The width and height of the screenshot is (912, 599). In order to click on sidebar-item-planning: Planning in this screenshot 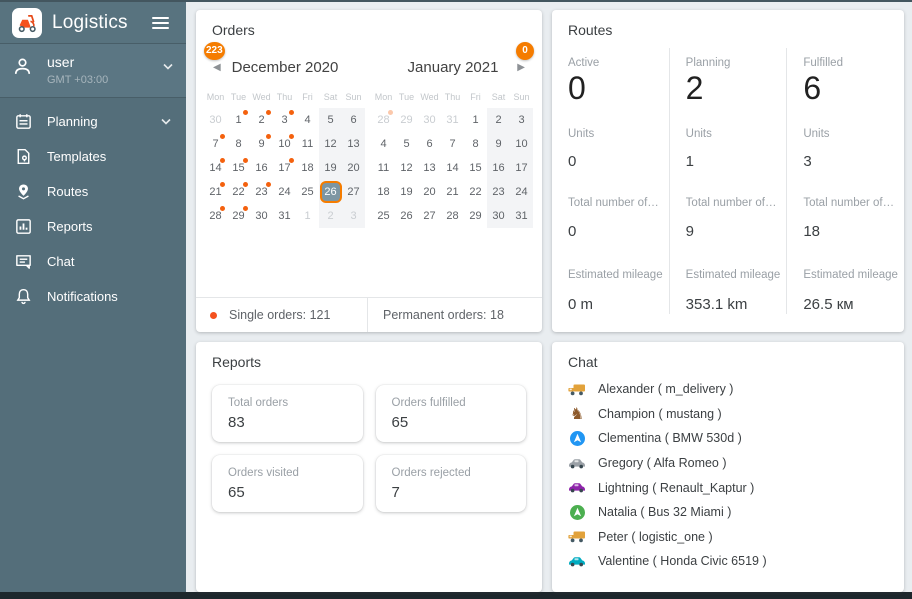, I will do `click(93, 121)`.